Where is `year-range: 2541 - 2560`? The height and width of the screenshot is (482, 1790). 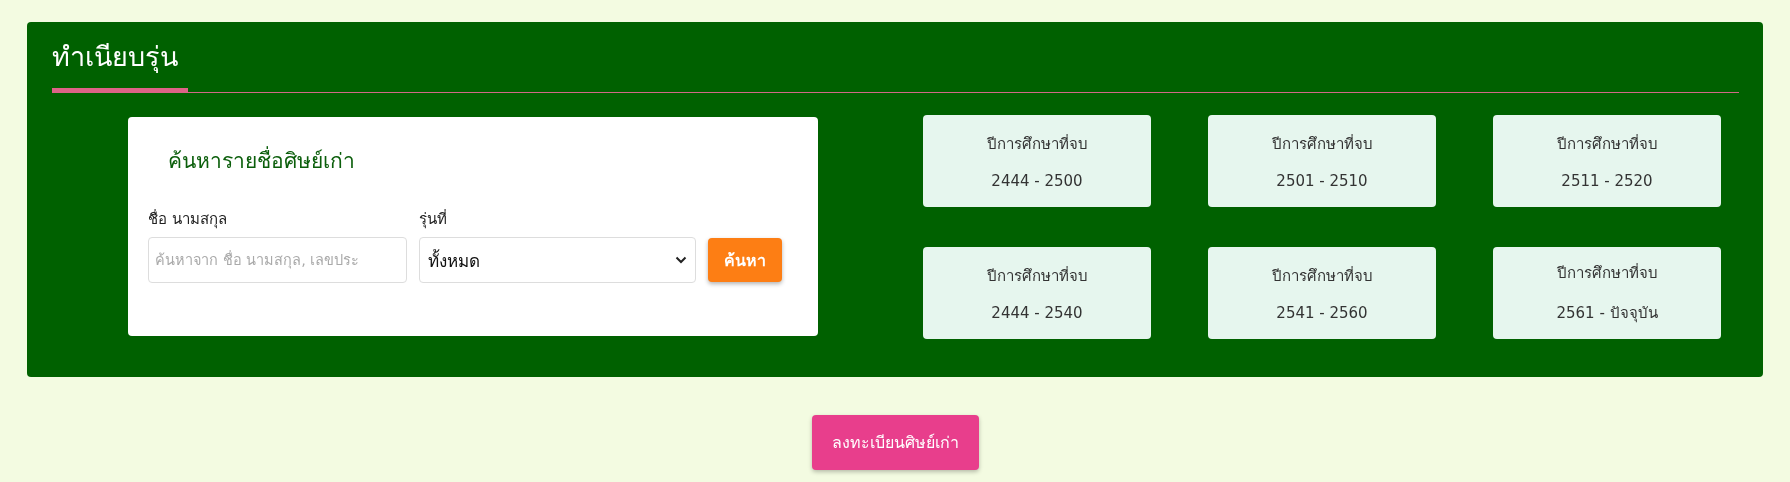 year-range: 2541 - 2560 is located at coordinates (1322, 313).